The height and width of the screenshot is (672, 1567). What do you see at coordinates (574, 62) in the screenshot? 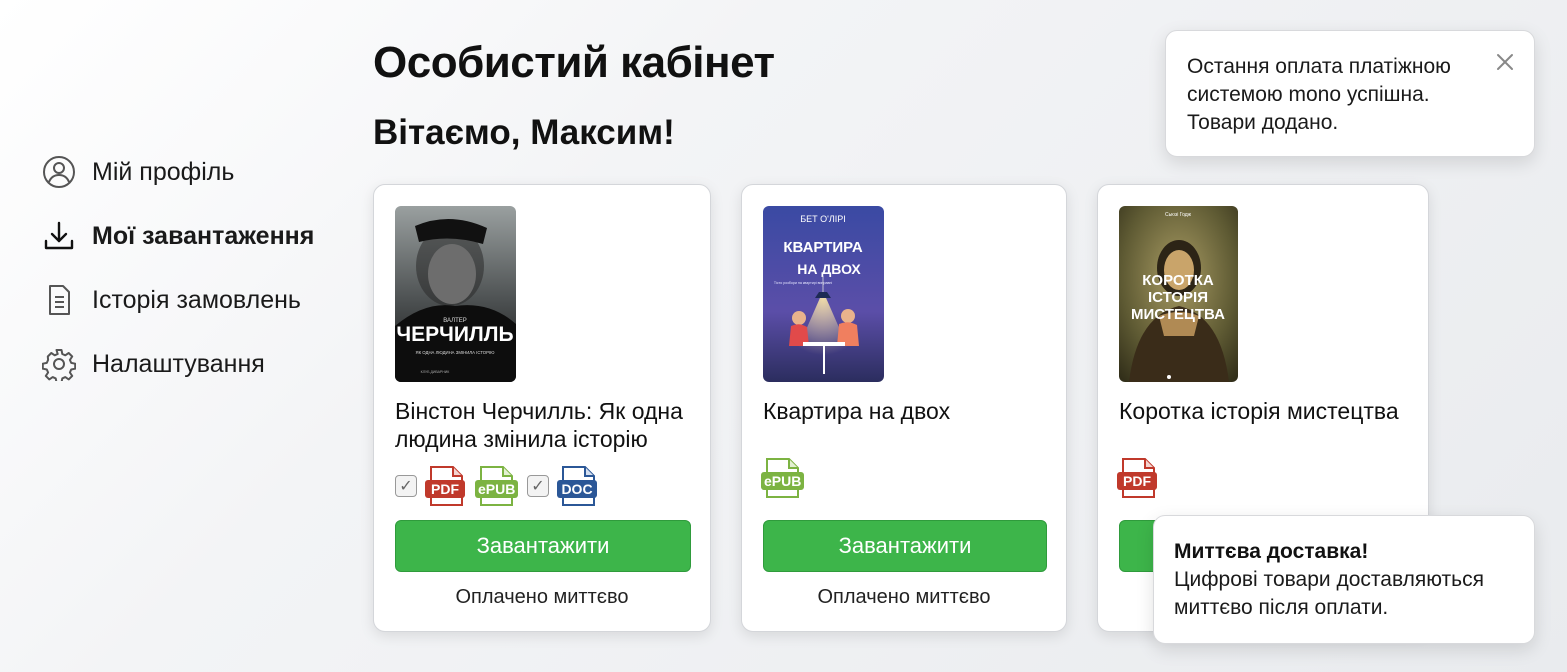
I see `page-title: Особистий кабінет` at bounding box center [574, 62].